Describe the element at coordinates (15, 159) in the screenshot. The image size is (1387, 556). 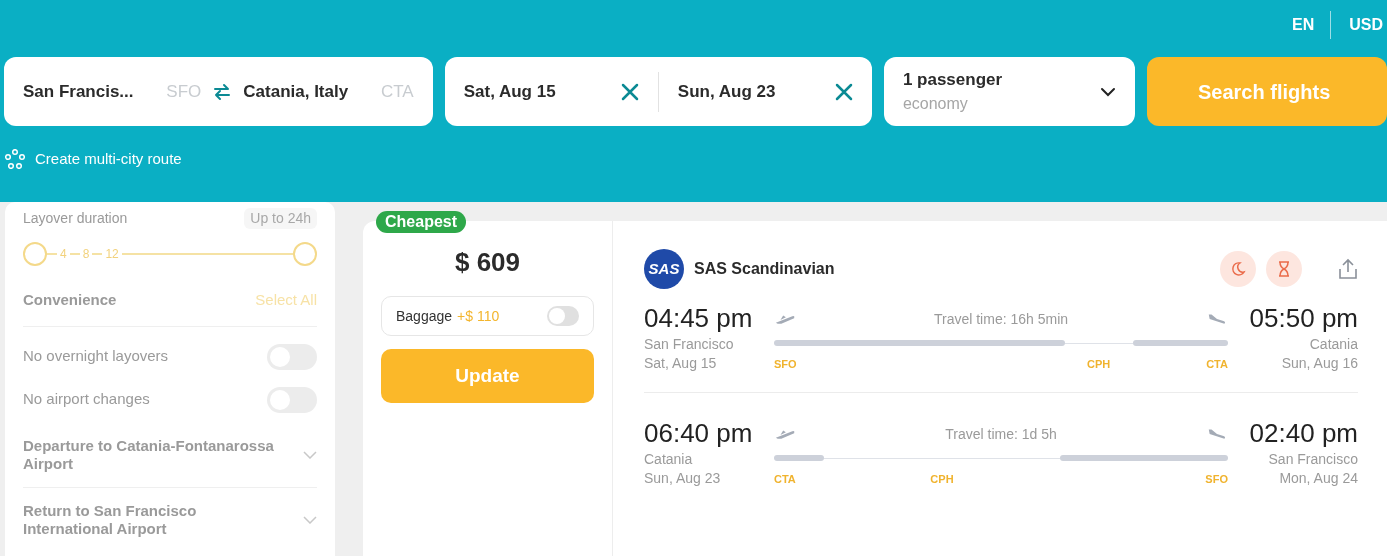
I see `route-nodes-icon` at that location.